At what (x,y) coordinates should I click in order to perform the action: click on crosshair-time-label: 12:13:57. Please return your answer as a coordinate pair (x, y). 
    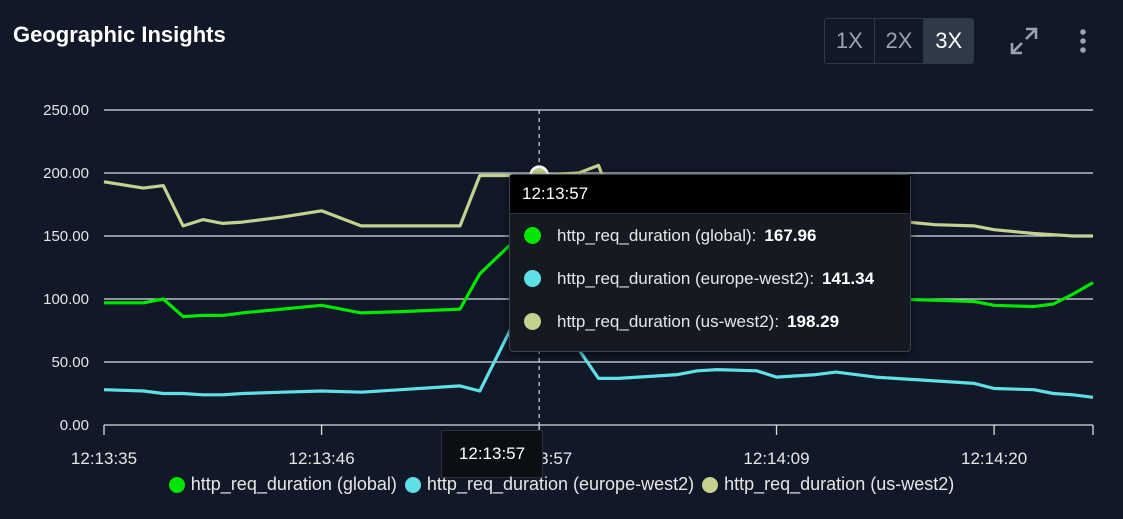
    Looking at the image, I should click on (492, 454).